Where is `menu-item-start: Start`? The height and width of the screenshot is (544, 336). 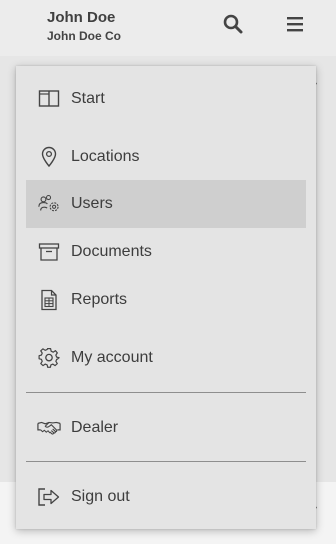
menu-item-start: Start is located at coordinates (166, 99).